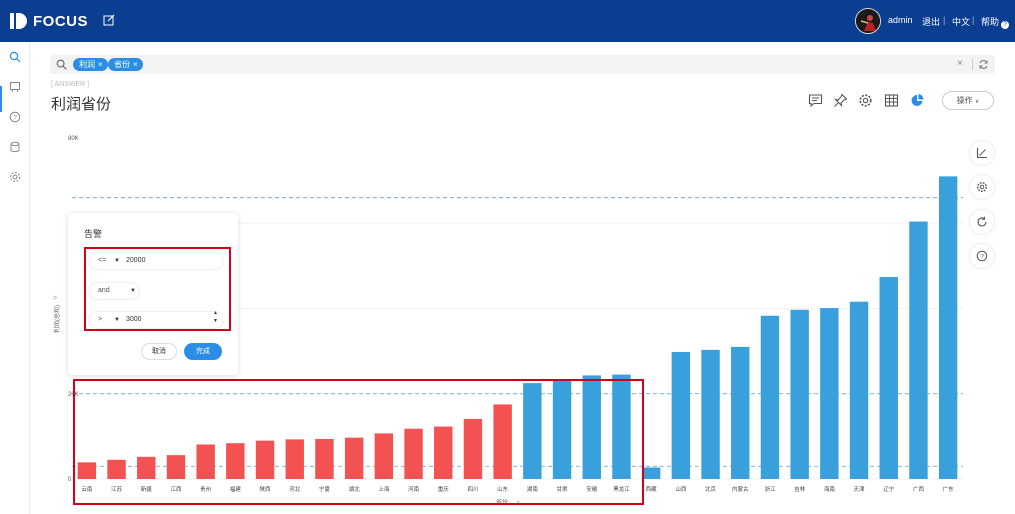  Describe the element at coordinates (266, 489) in the screenshot. I see `x-tick-label: 陕西` at that location.